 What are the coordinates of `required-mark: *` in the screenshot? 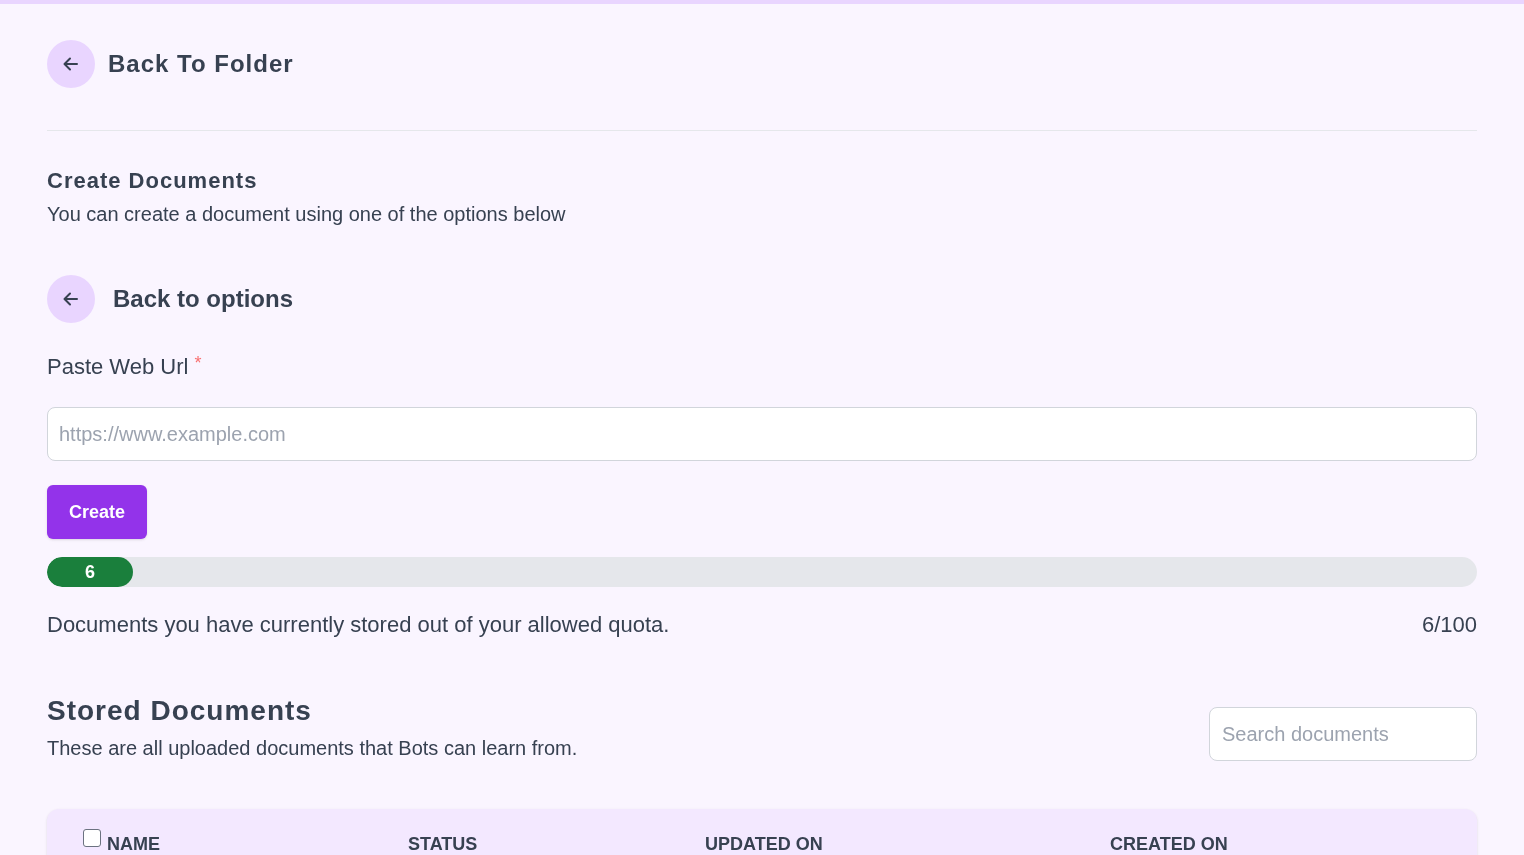 It's located at (198, 363).